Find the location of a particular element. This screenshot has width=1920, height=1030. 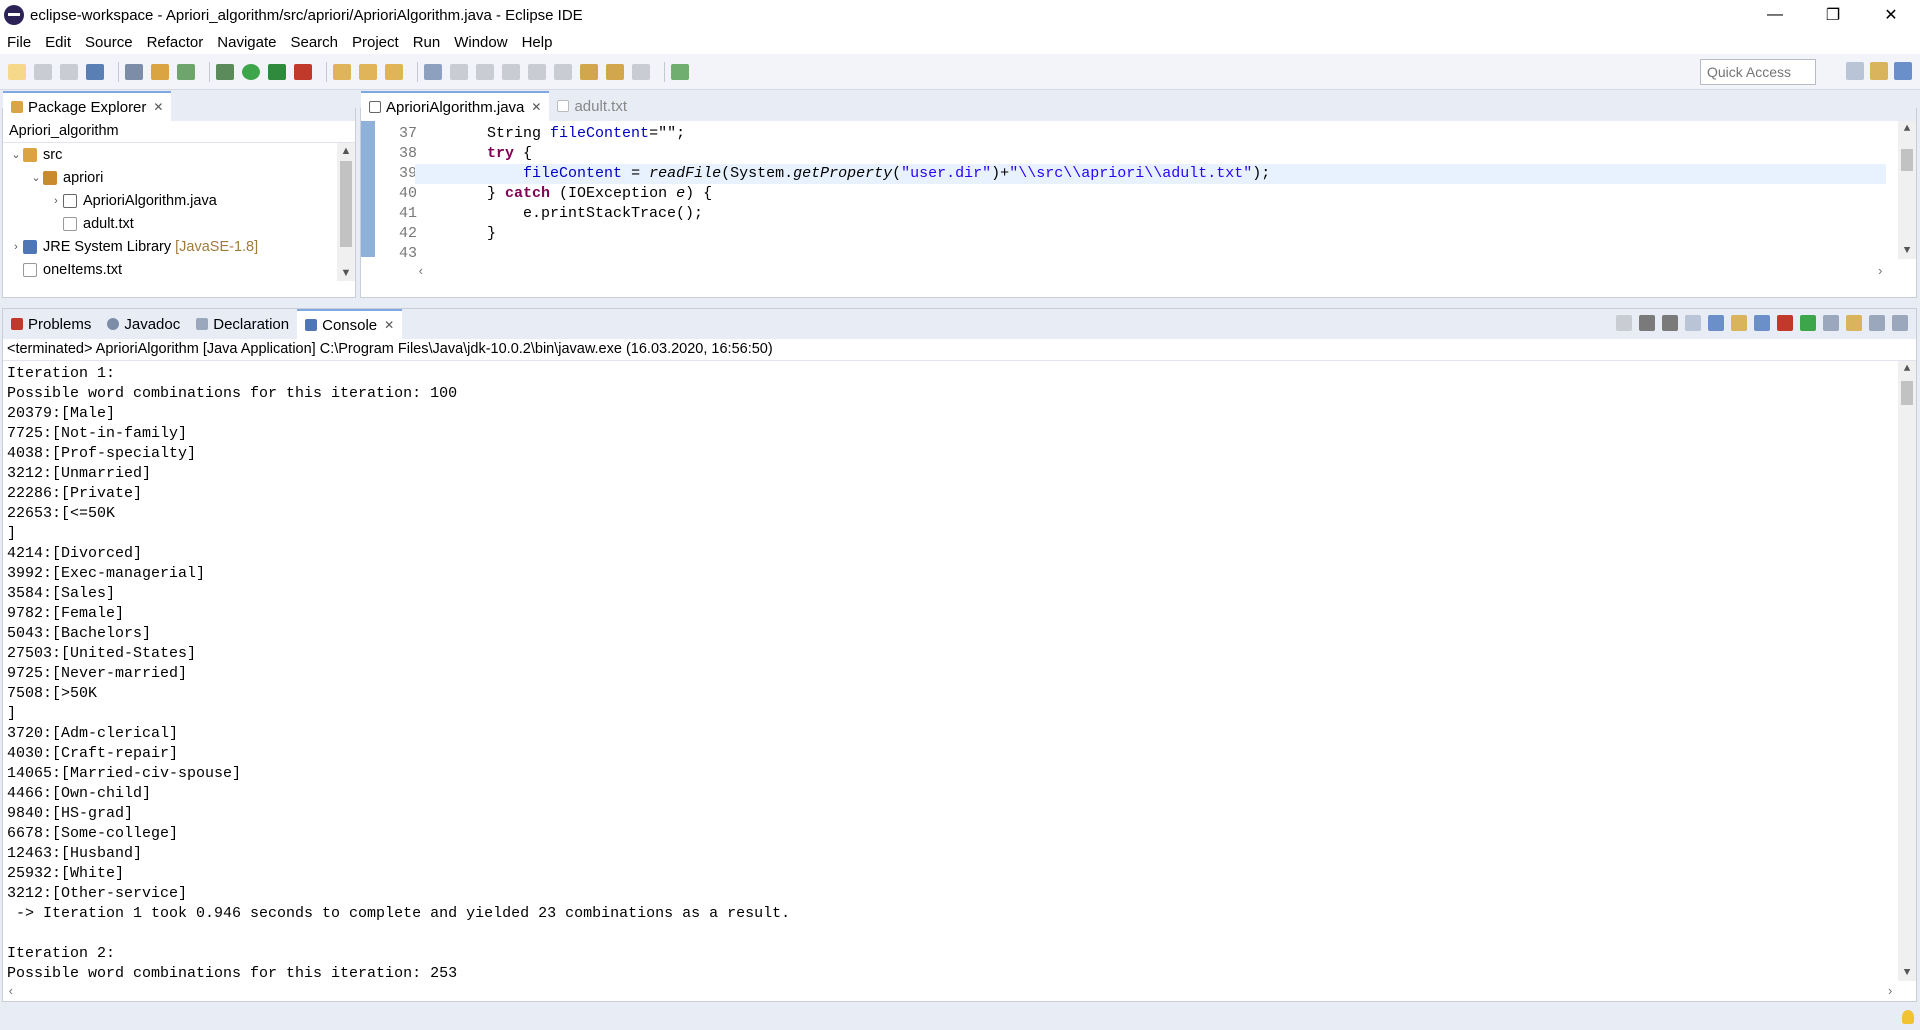

last-edit-location-icon is located at coordinates (589, 71).